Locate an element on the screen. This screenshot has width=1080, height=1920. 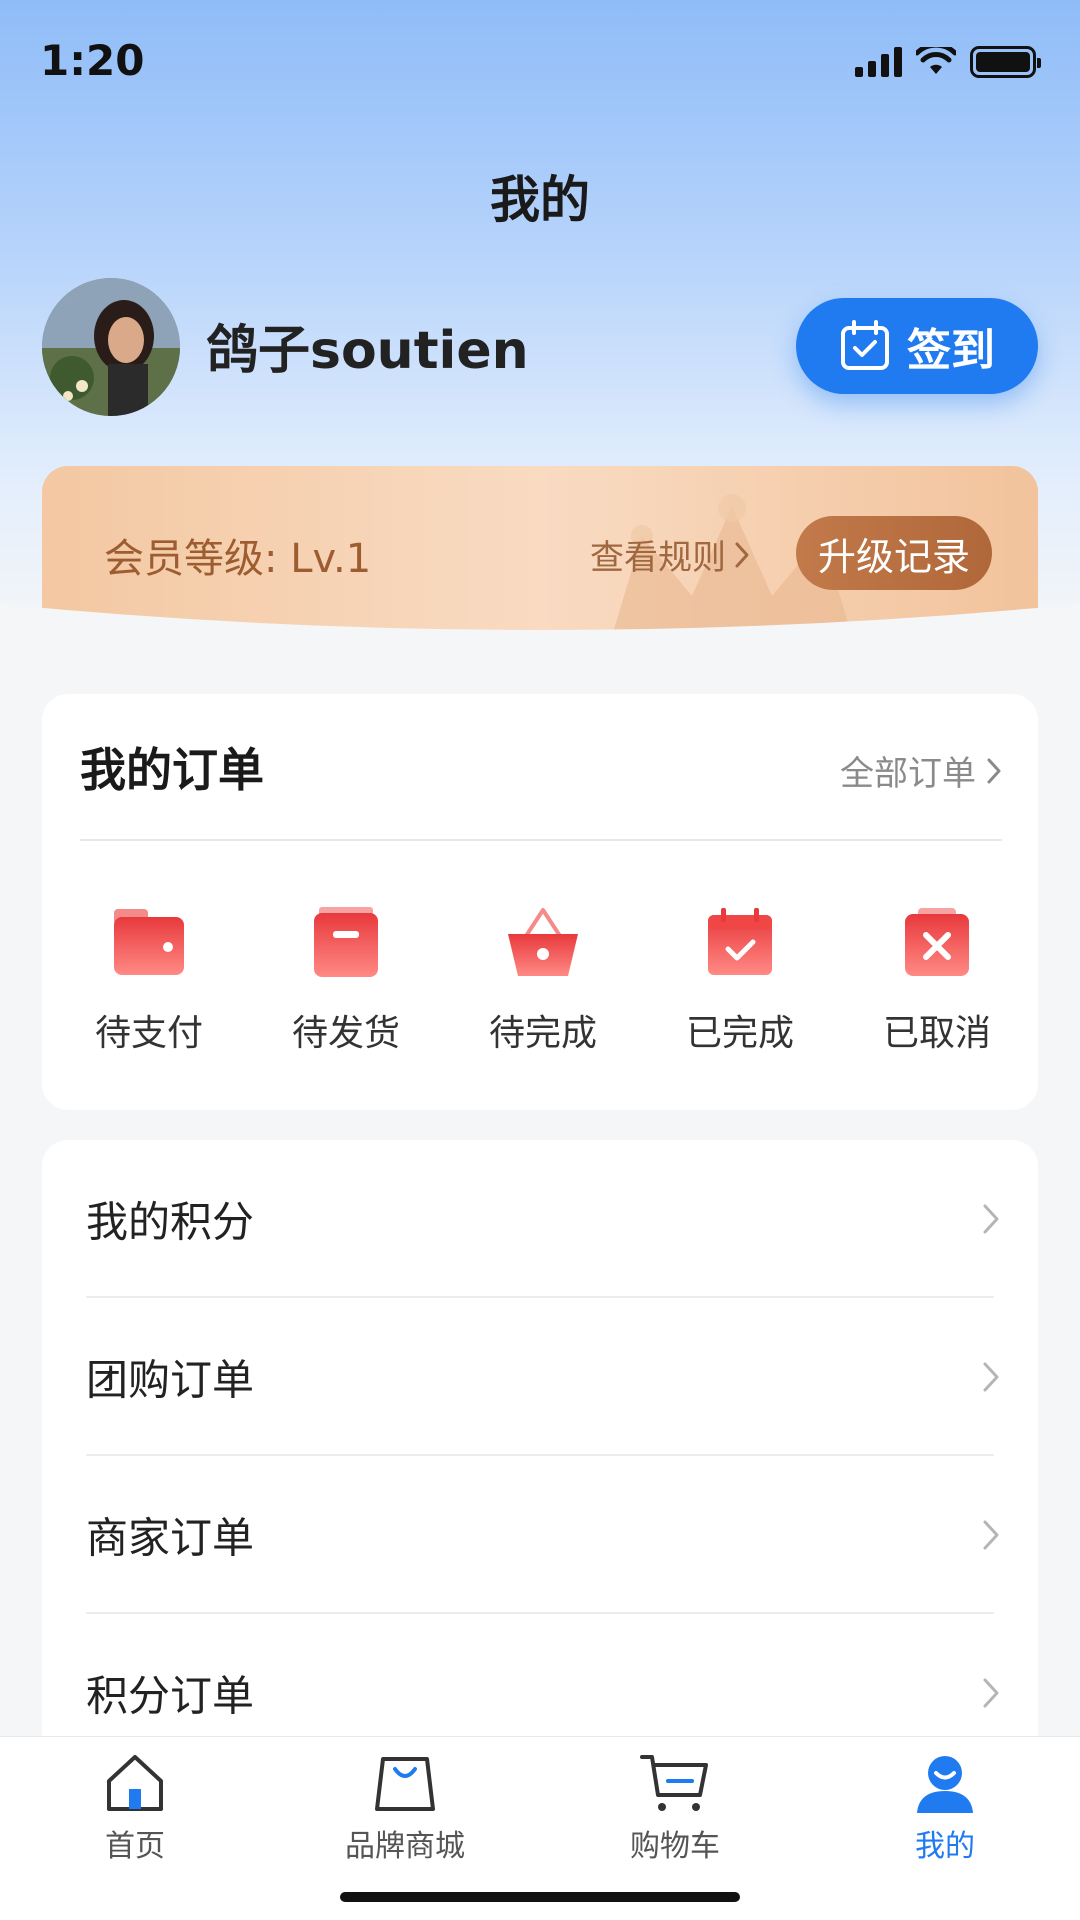
tab-brand-mall: 品牌商城 is located at coordinates (405, 1808).